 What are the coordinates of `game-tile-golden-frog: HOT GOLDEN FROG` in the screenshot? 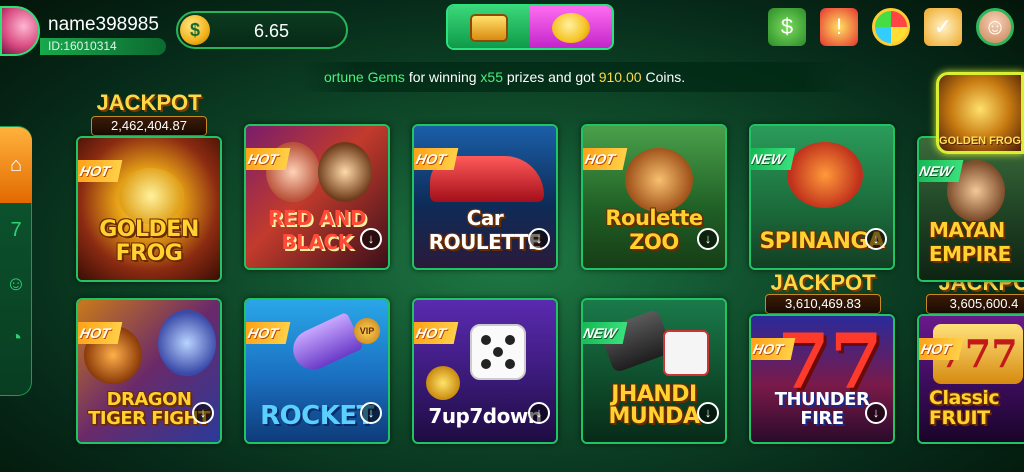 It's located at (149, 209).